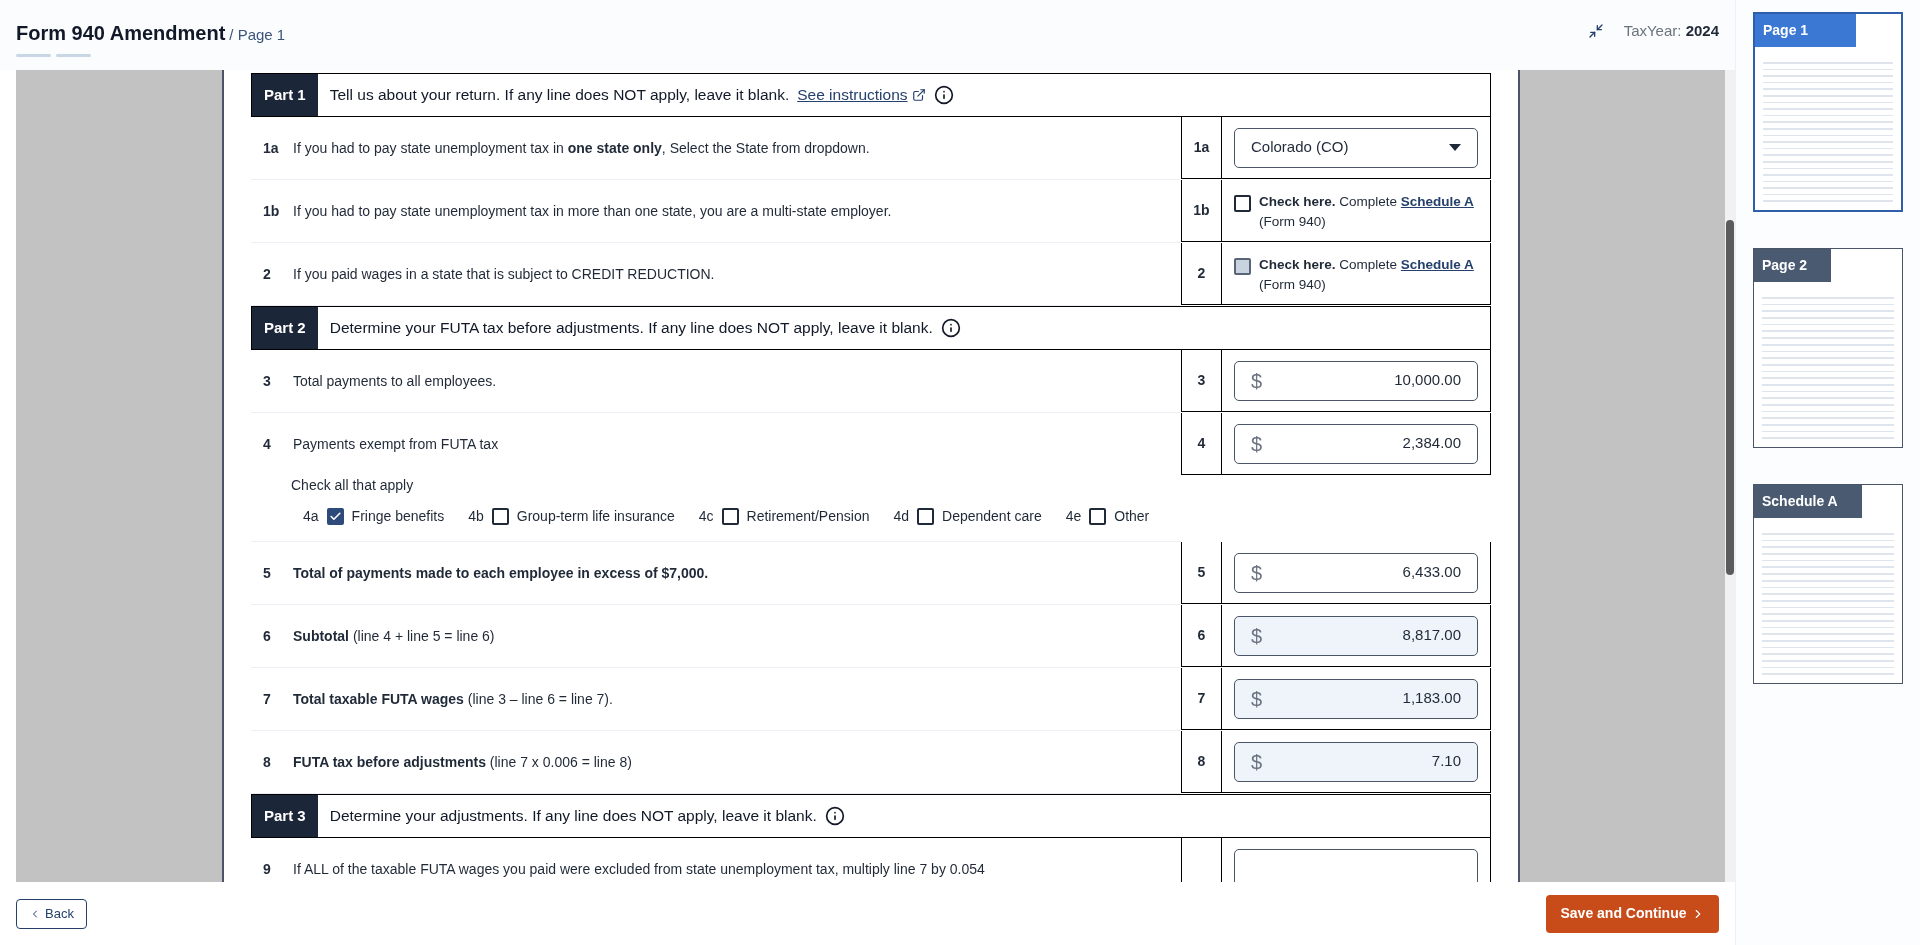  Describe the element at coordinates (1632, 913) in the screenshot. I see `save-continue-button: Save and Continue` at that location.